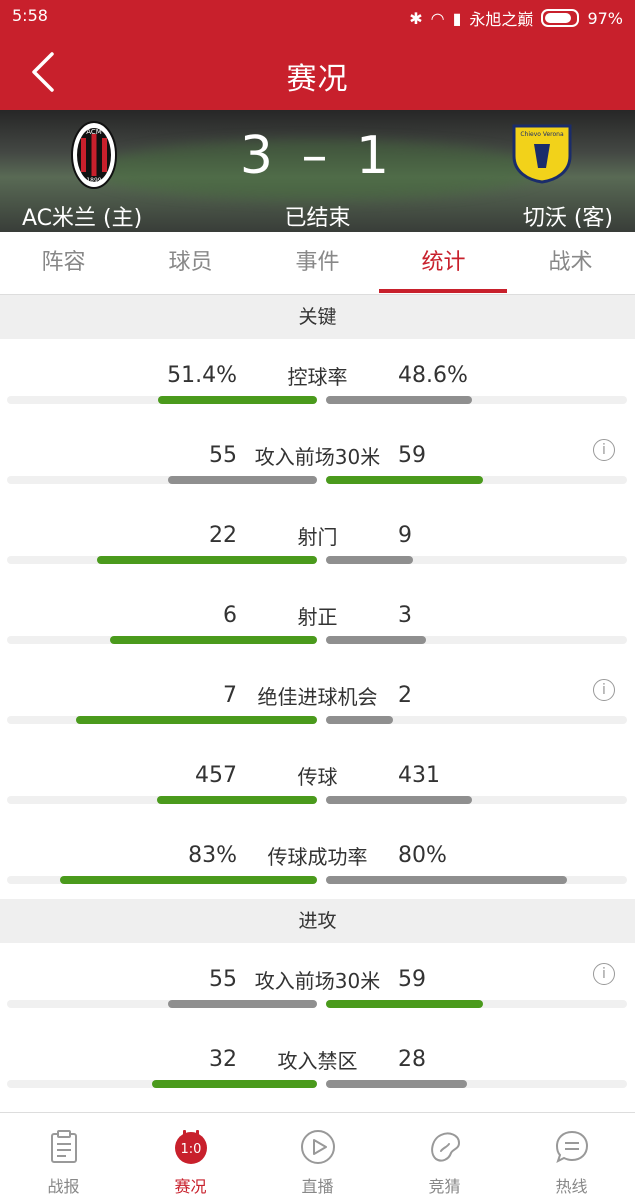  What do you see at coordinates (191, 1149) in the screenshot?
I see `score-badge-text: 1:0` at bounding box center [191, 1149].